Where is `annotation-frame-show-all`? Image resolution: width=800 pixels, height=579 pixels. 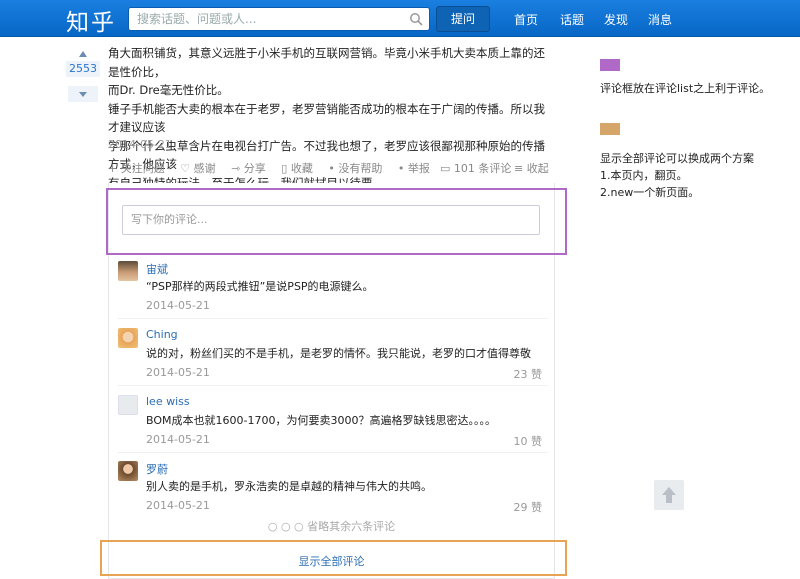 annotation-frame-show-all is located at coordinates (333, 558).